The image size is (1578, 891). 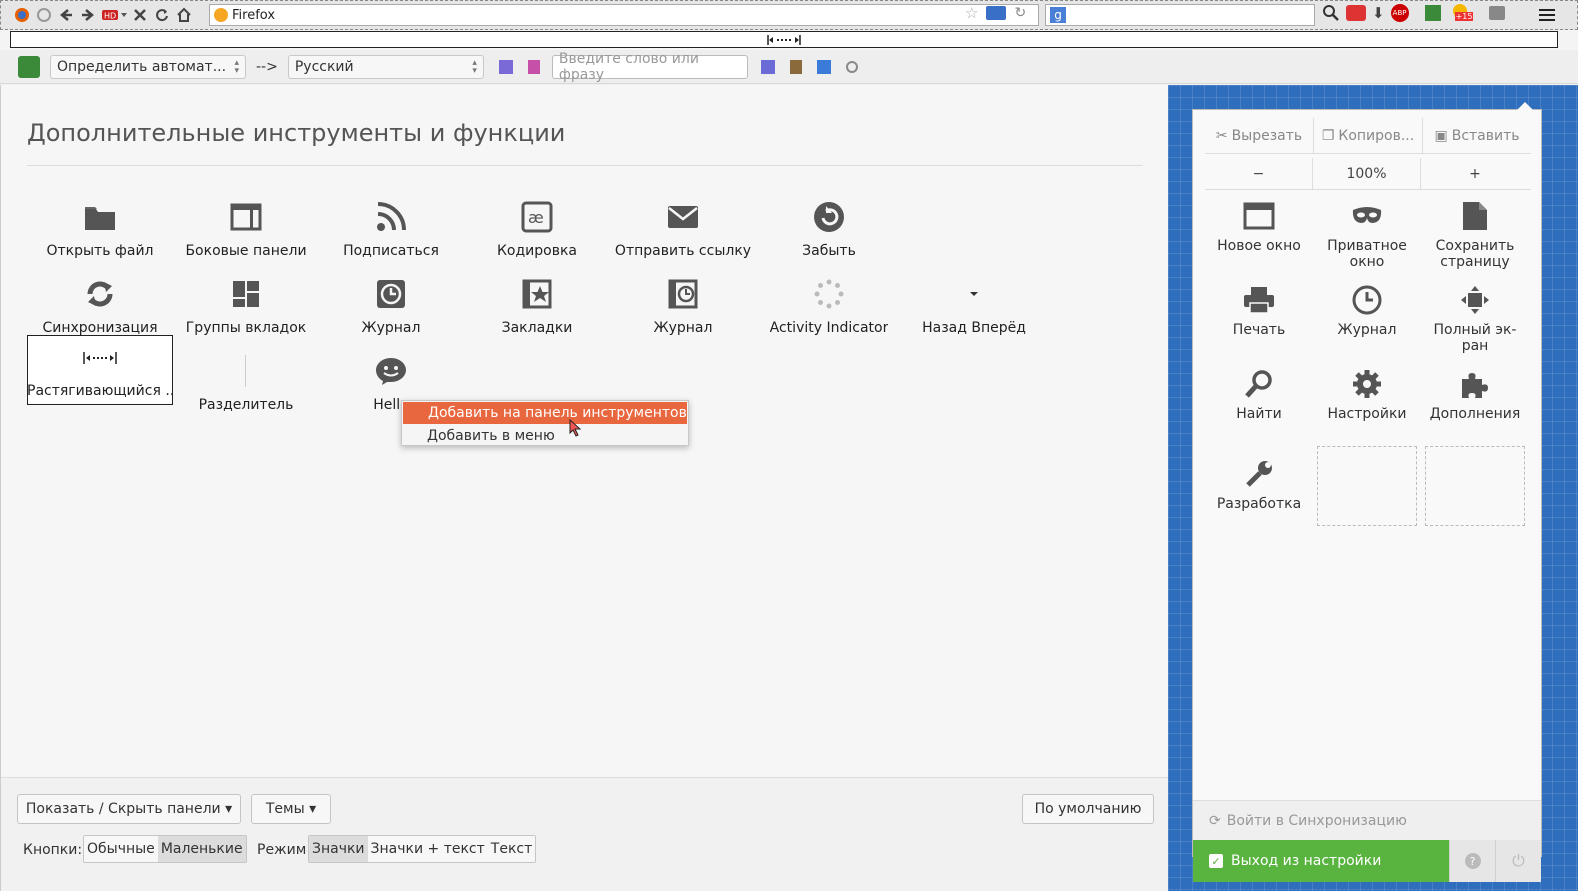 I want to click on edit-controls: ✂ Вырезать ❐ Копиров... ▣ Вставить, so click(x=1368, y=136).